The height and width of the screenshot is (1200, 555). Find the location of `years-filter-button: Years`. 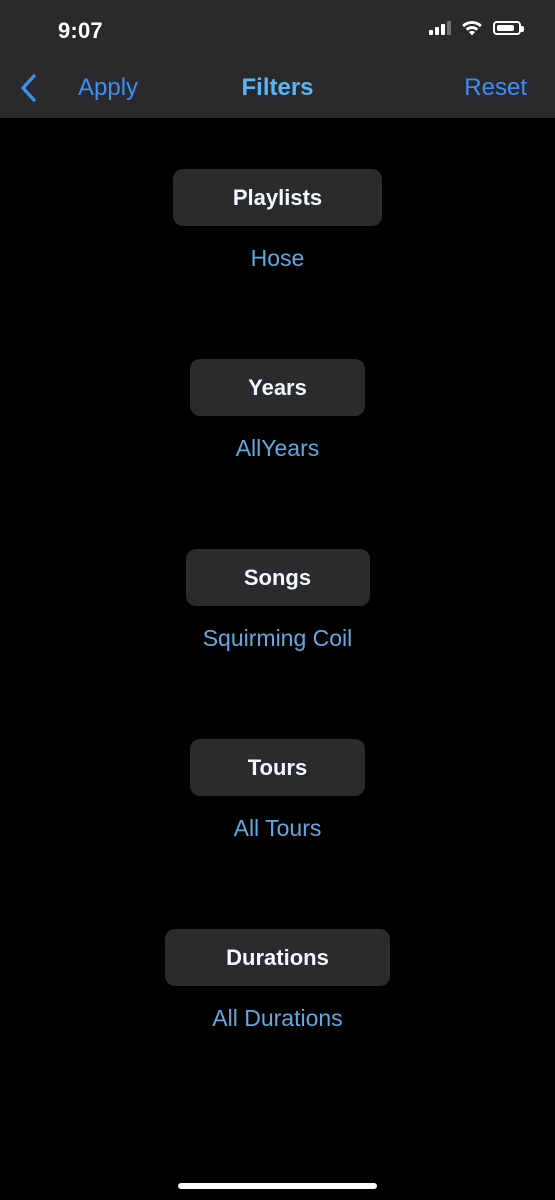

years-filter-button: Years is located at coordinates (277, 387).